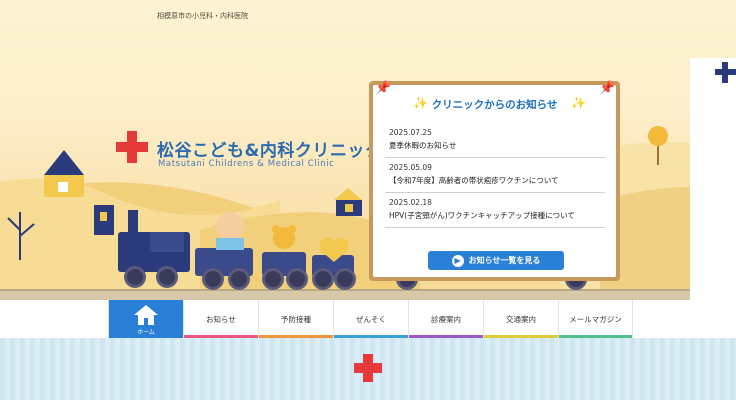 This screenshot has height=400, width=736. I want to click on nav-label: 予防接種, so click(296, 319).